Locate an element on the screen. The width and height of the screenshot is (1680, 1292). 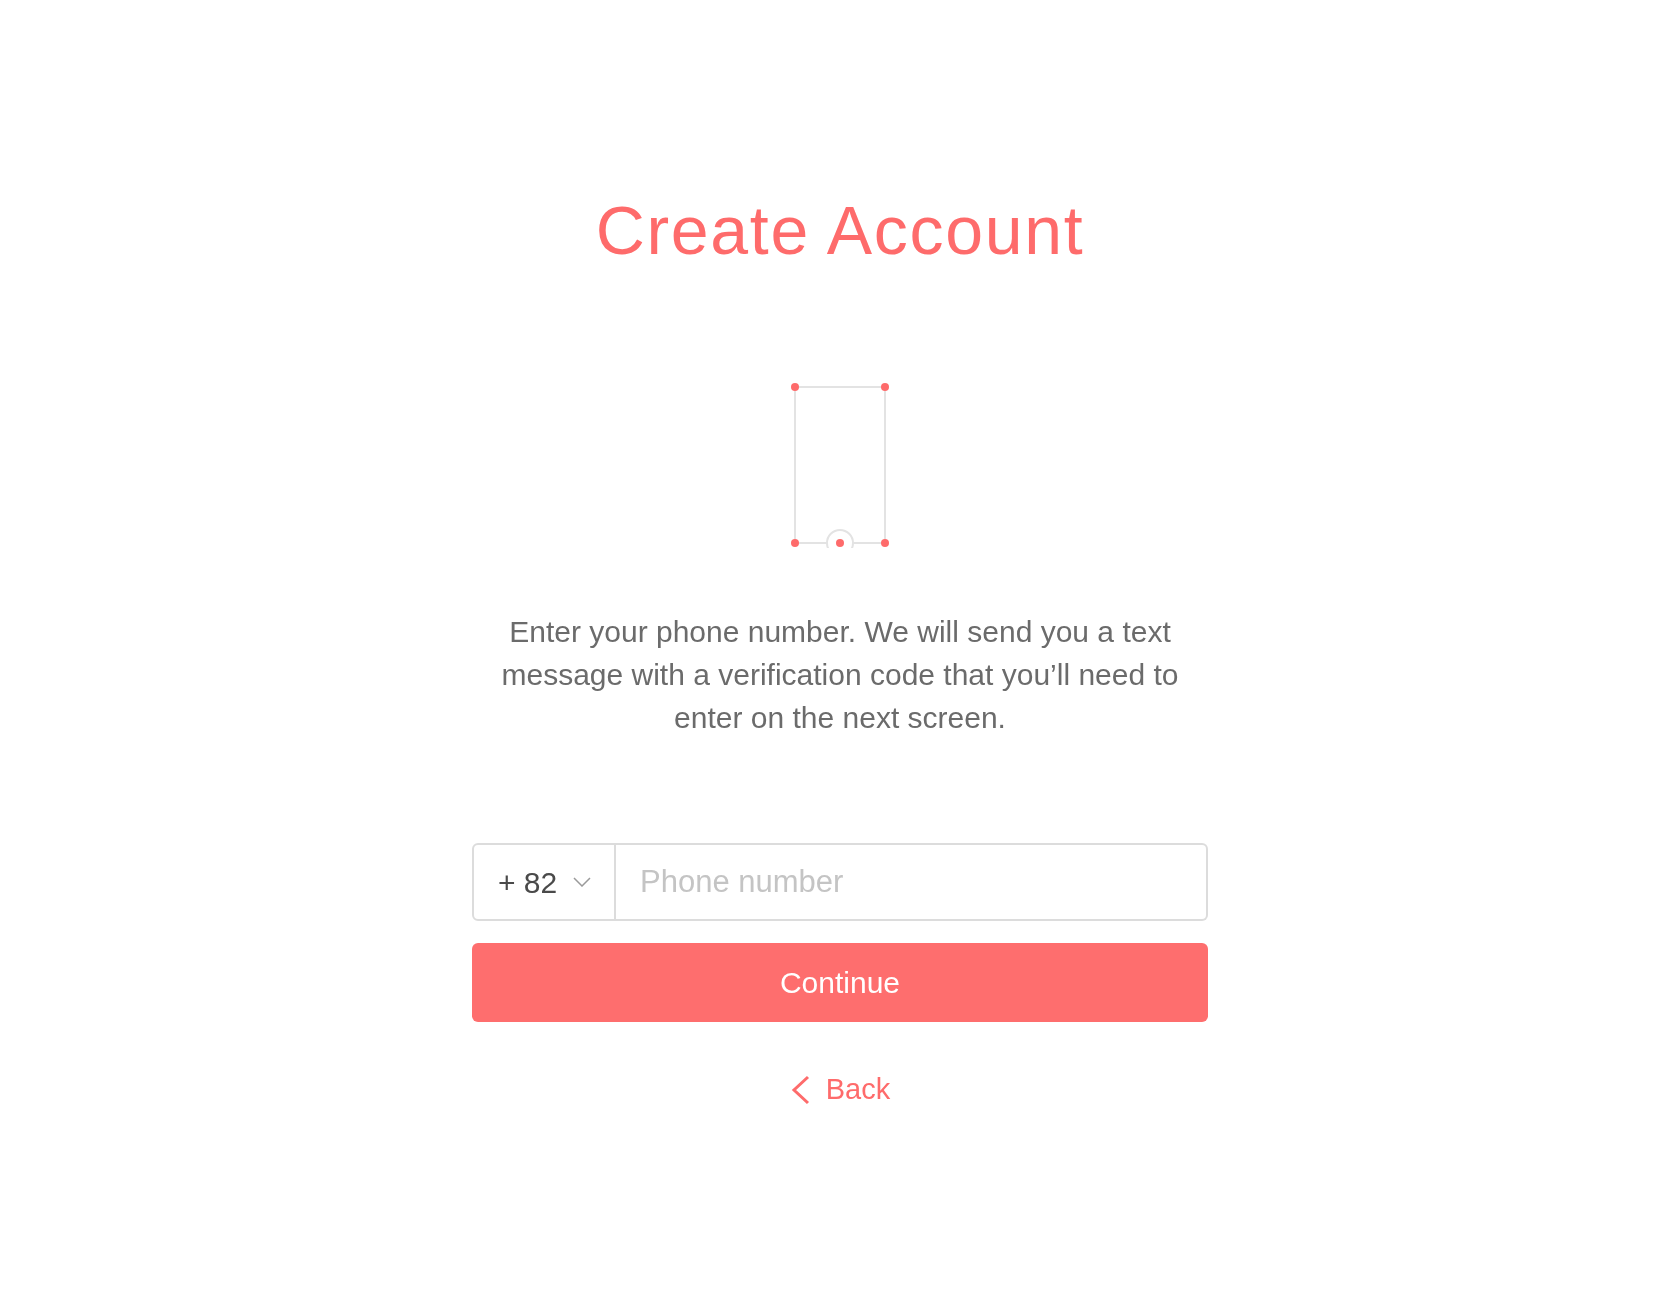
country-code-dropdown: + 82 is located at coordinates (544, 882).